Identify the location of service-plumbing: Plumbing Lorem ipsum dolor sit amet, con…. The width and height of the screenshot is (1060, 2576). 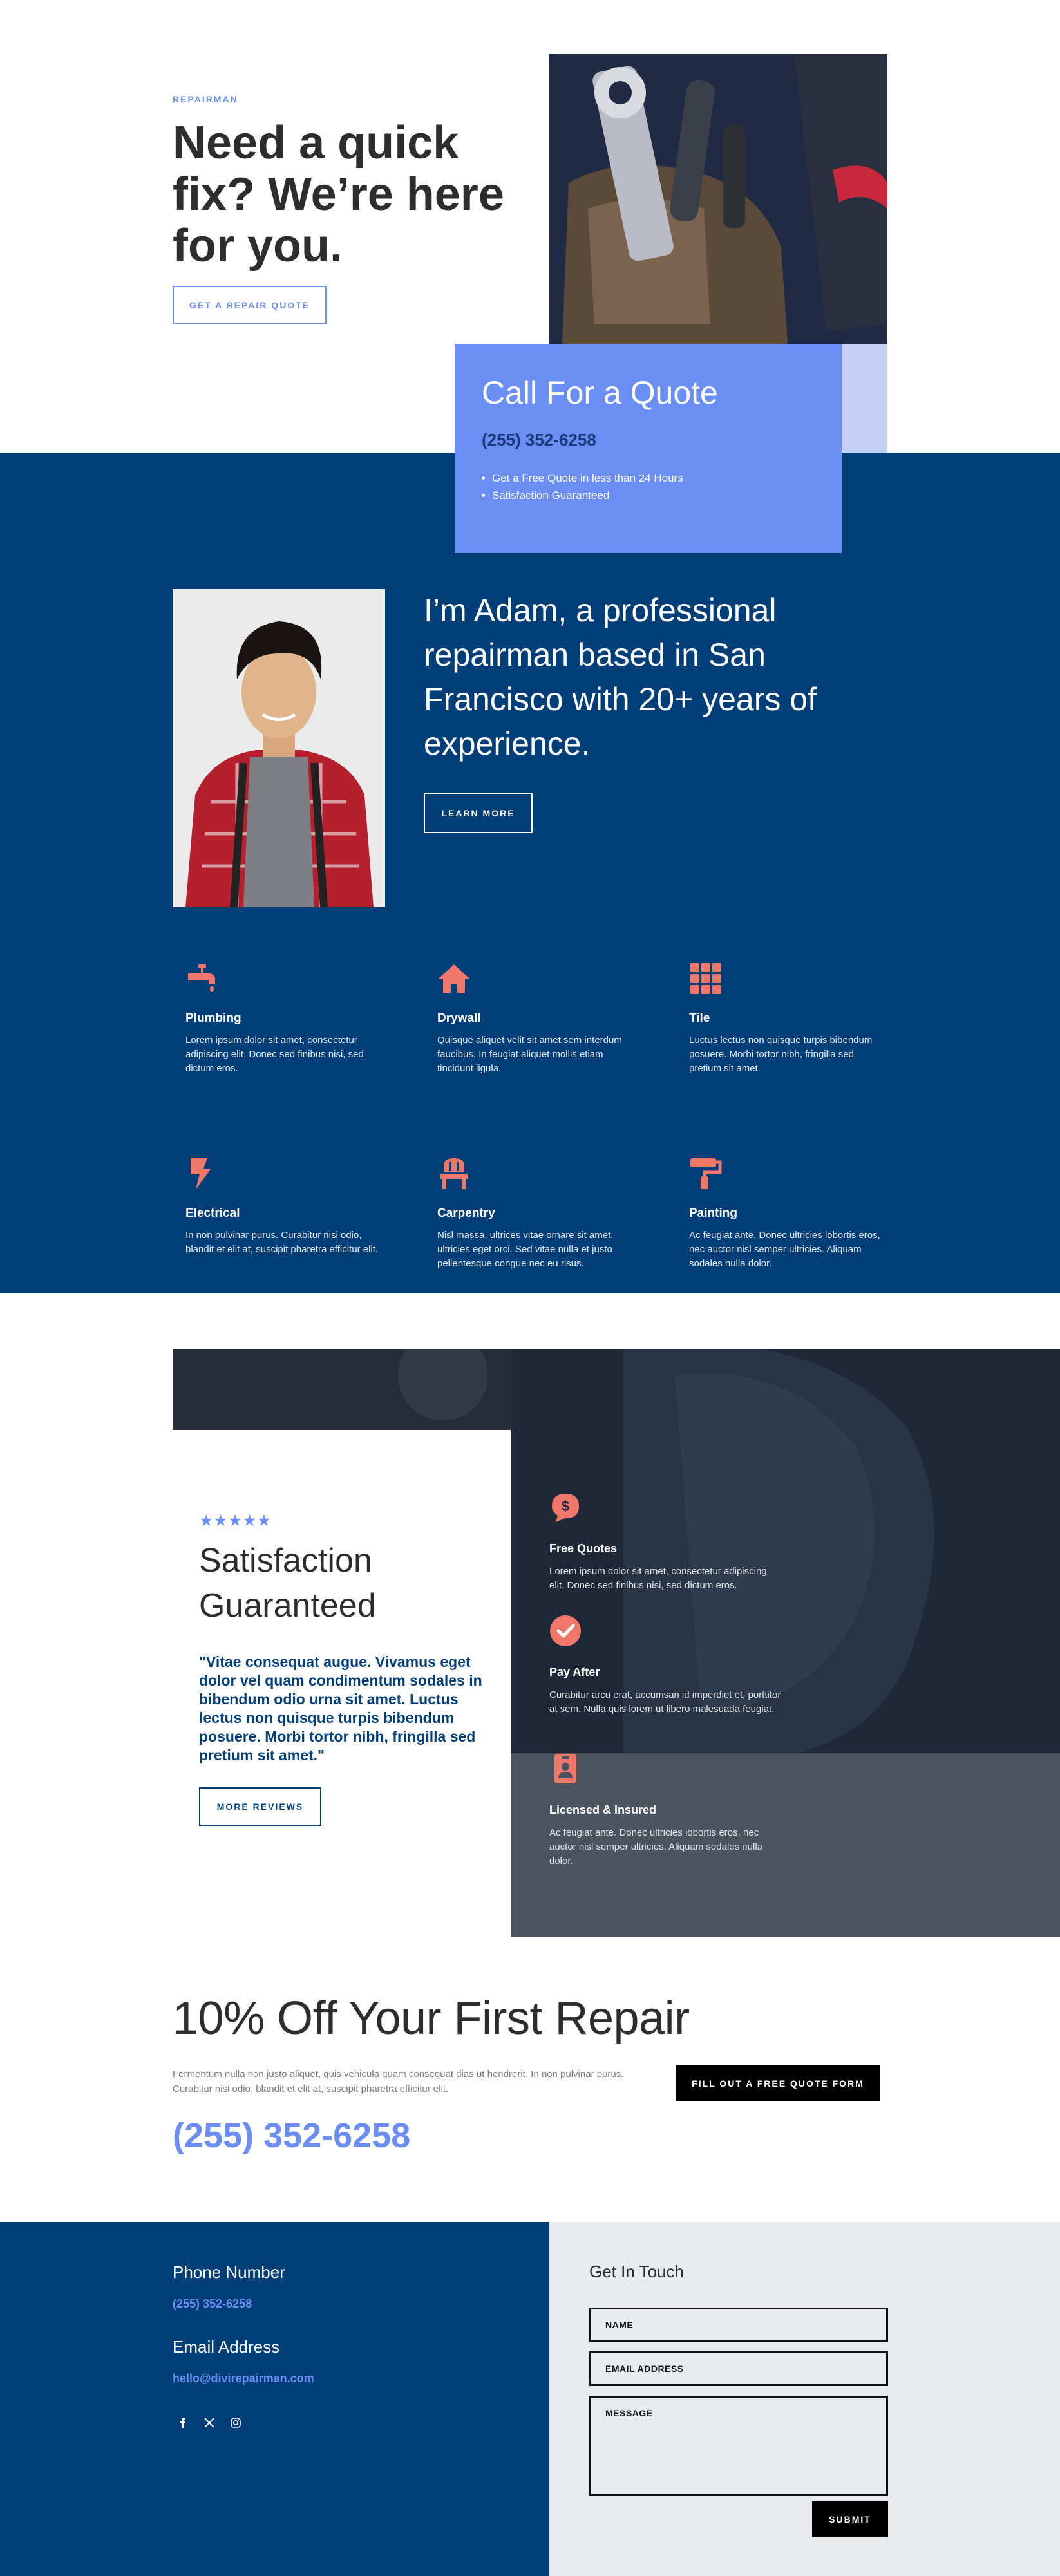
(282, 1019).